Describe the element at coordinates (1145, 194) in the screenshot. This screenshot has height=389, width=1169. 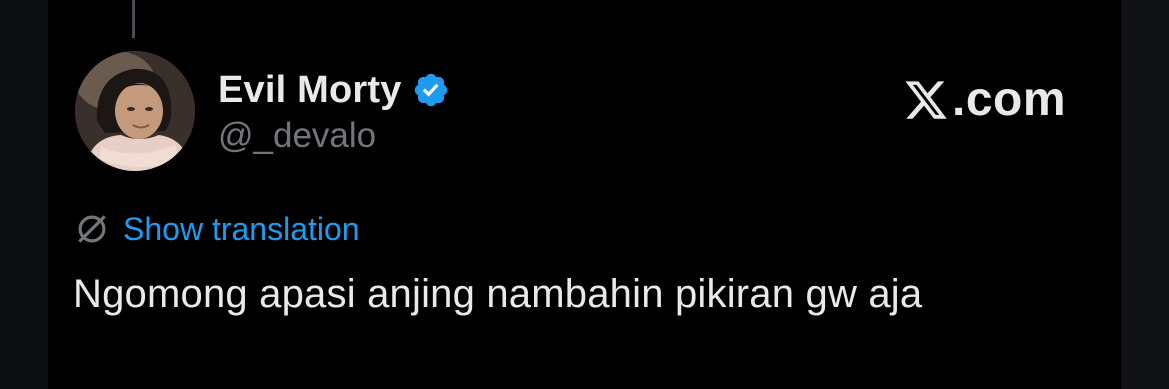
I see `right-backdrop` at that location.